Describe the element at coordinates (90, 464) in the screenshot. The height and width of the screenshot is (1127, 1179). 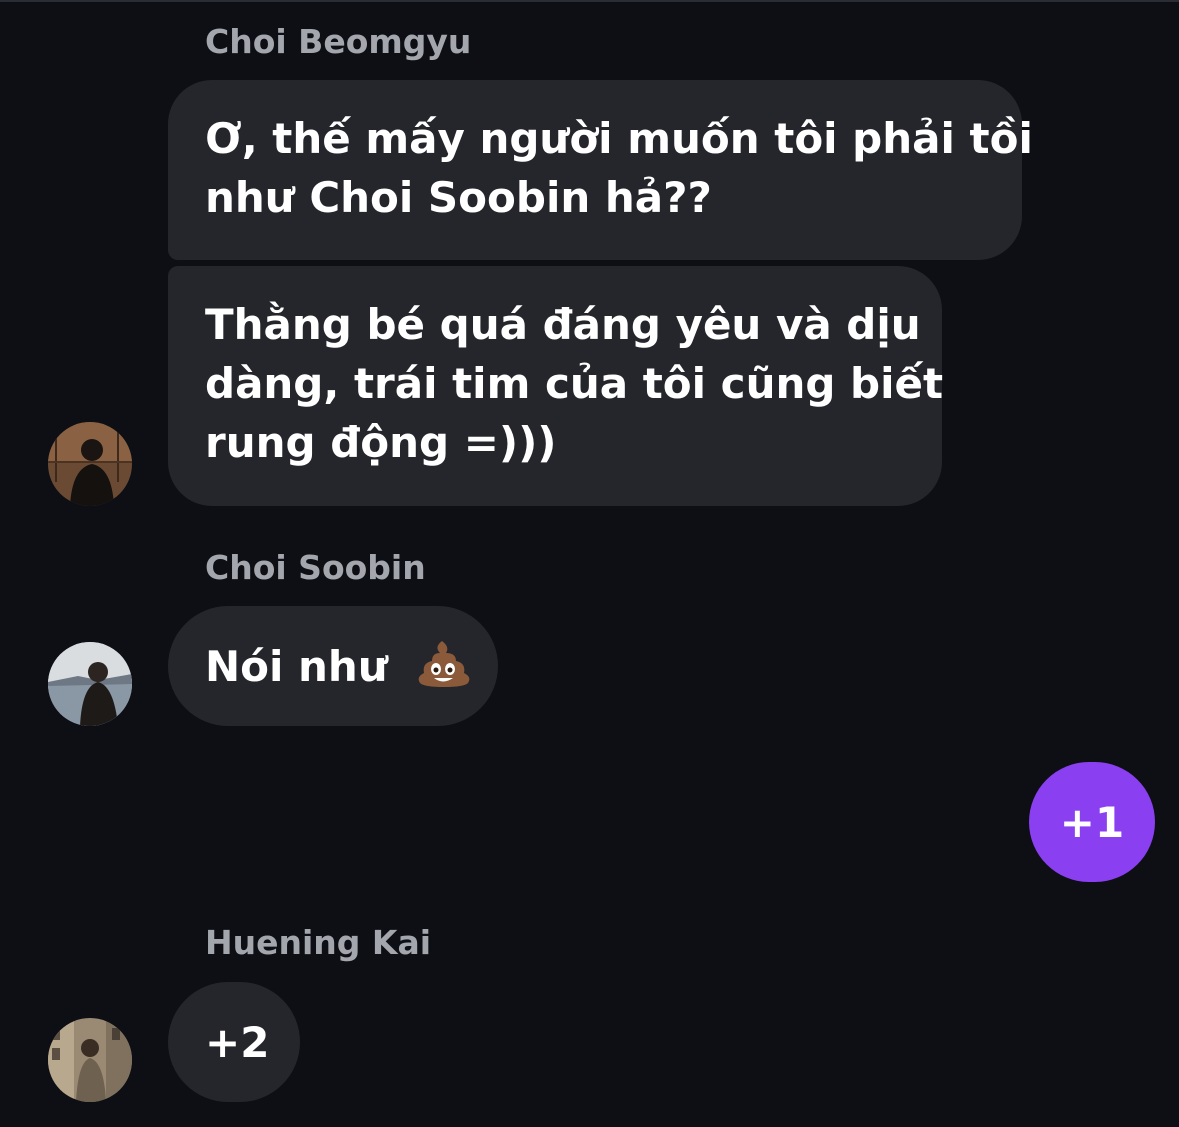
I see `avatar-beomgyu` at that location.